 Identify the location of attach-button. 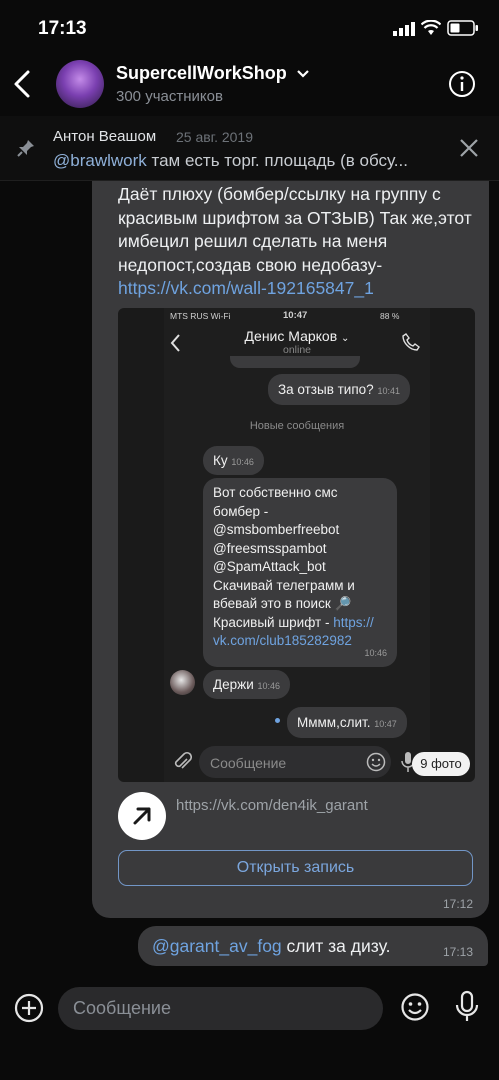
(29, 1010).